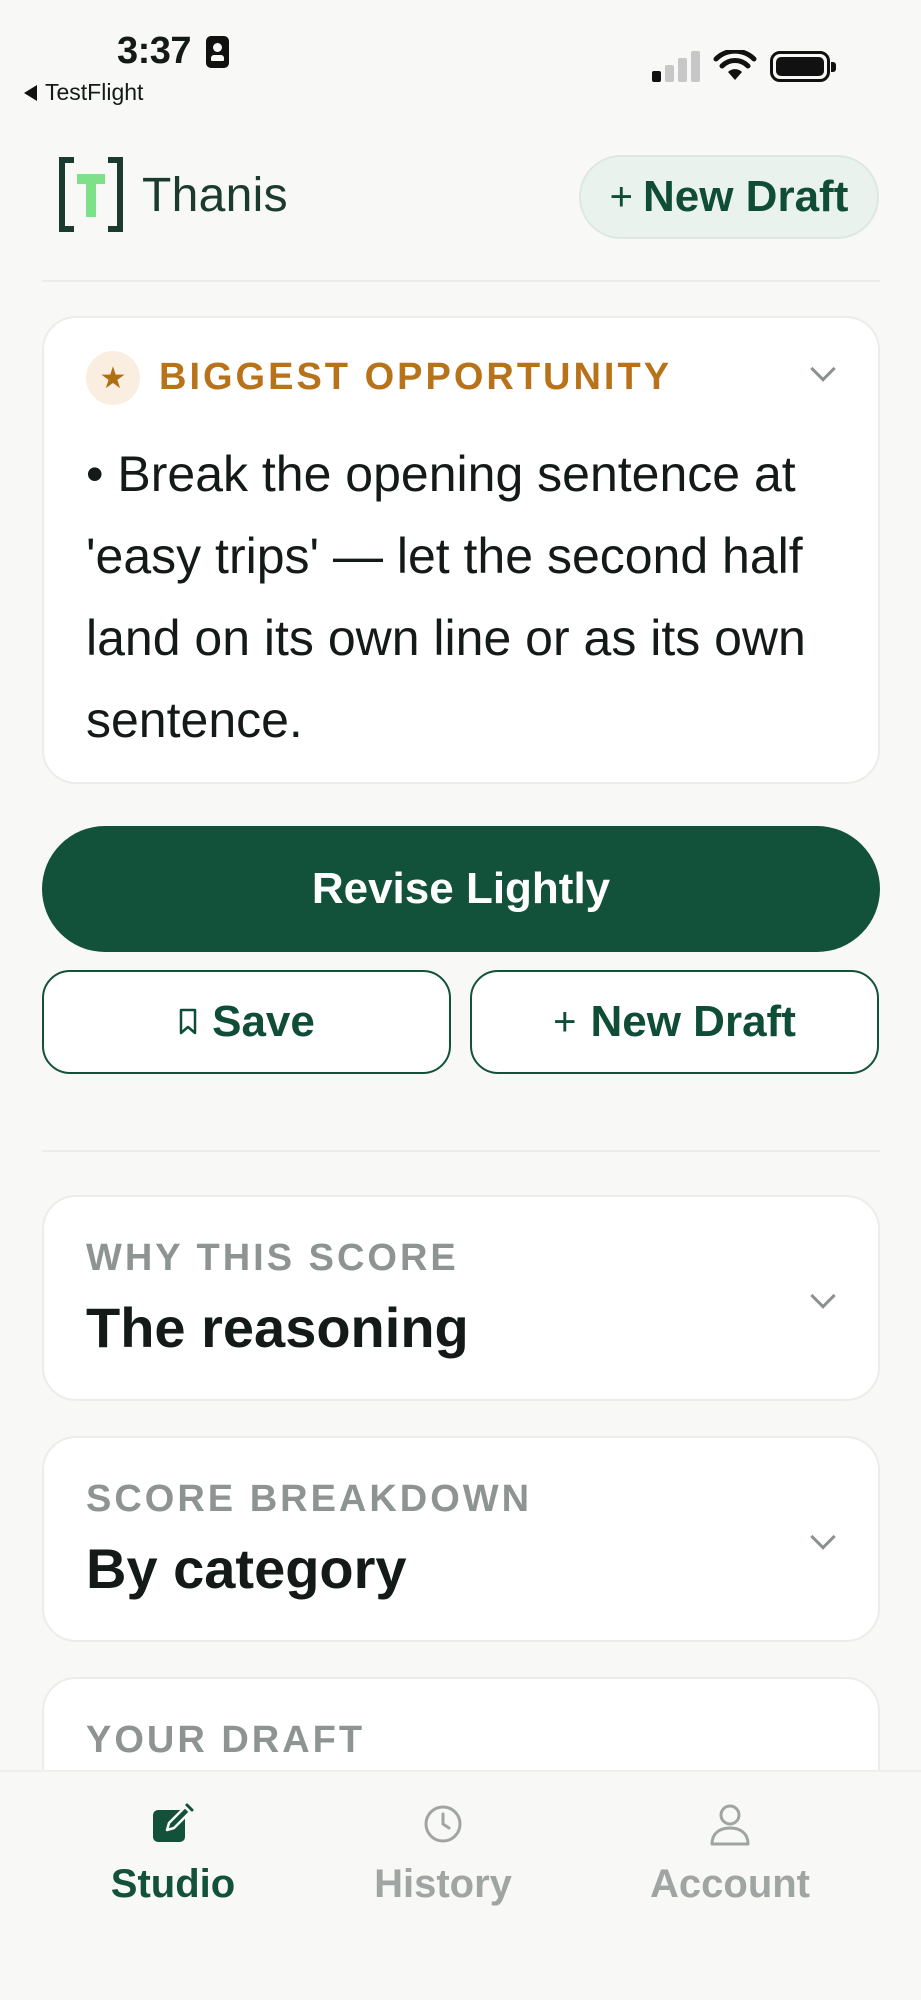  I want to click on new-draft-label: New Draft, so click(693, 1021).